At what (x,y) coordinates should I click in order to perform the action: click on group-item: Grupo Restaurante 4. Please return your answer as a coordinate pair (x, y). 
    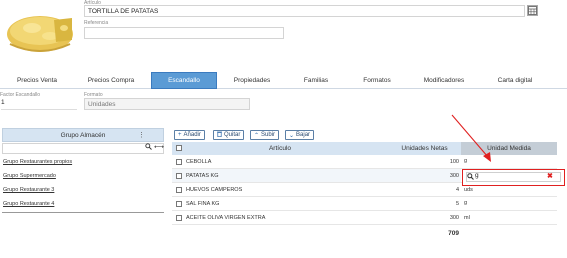
    Looking at the image, I should click on (28, 204).